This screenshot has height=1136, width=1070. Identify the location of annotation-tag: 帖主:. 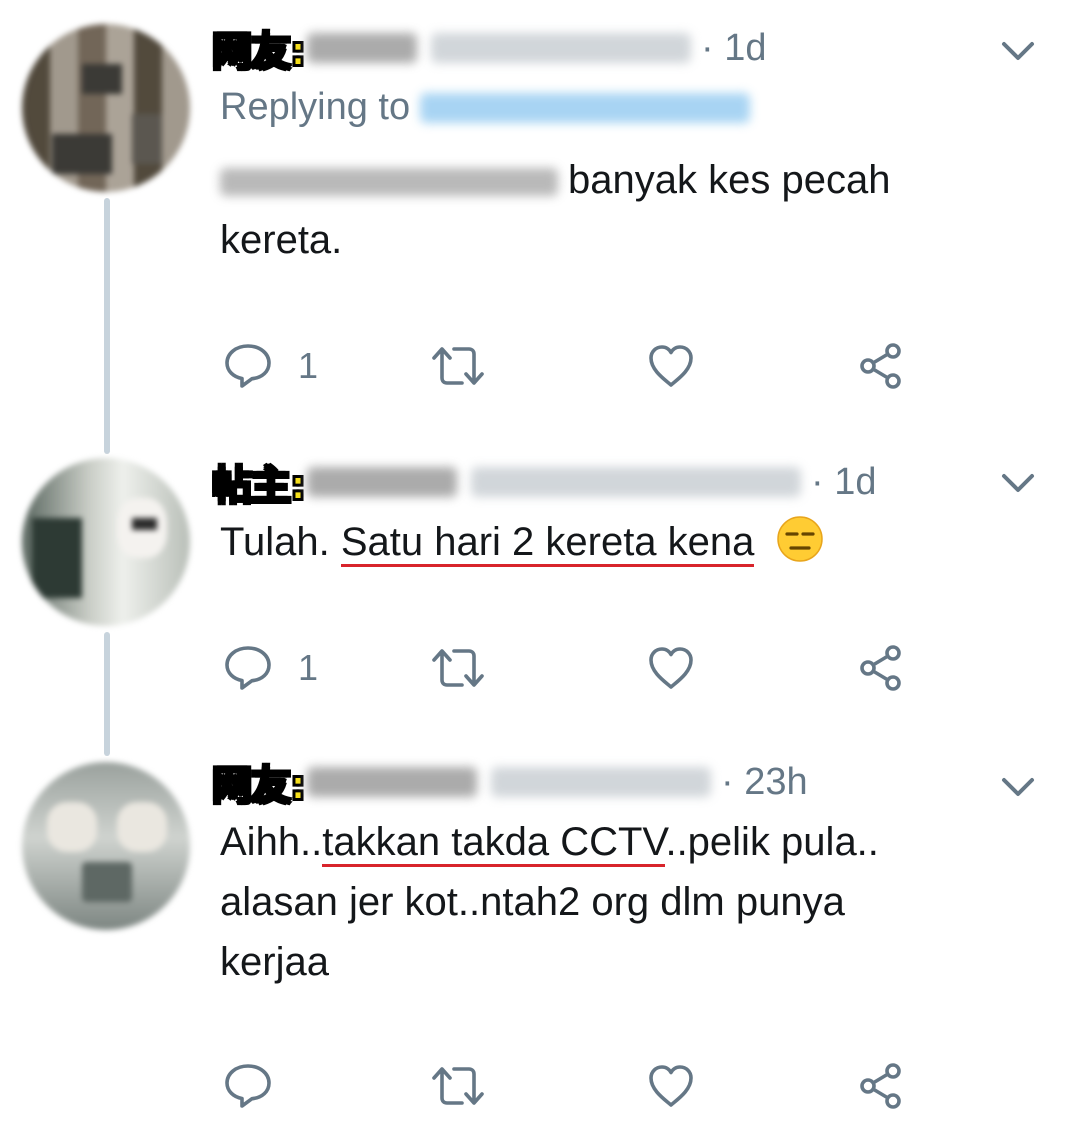
(259, 486).